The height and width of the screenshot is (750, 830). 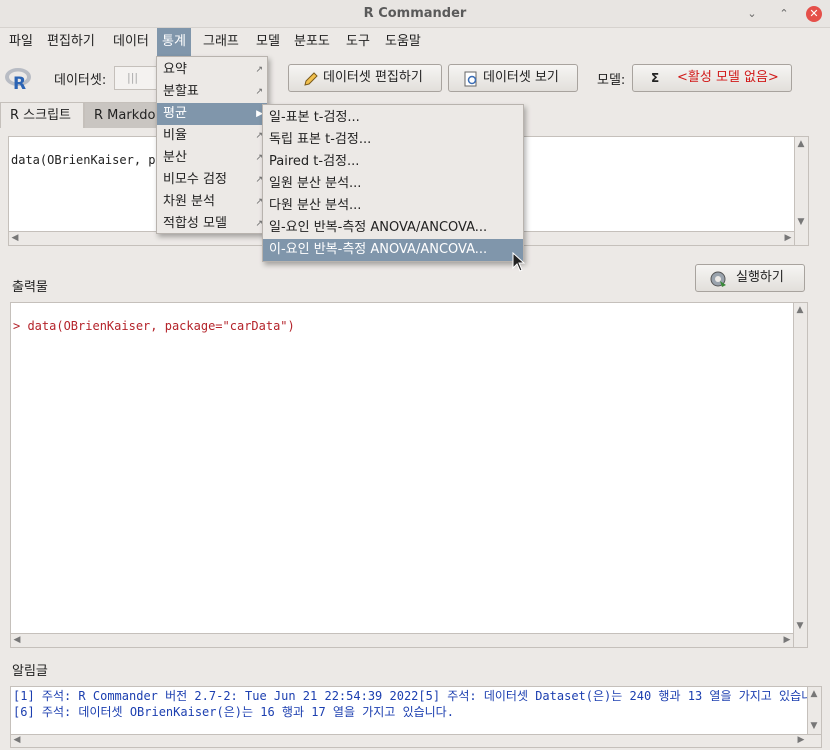 What do you see at coordinates (175, 135) in the screenshot?
I see `stats-item-label: 비율` at bounding box center [175, 135].